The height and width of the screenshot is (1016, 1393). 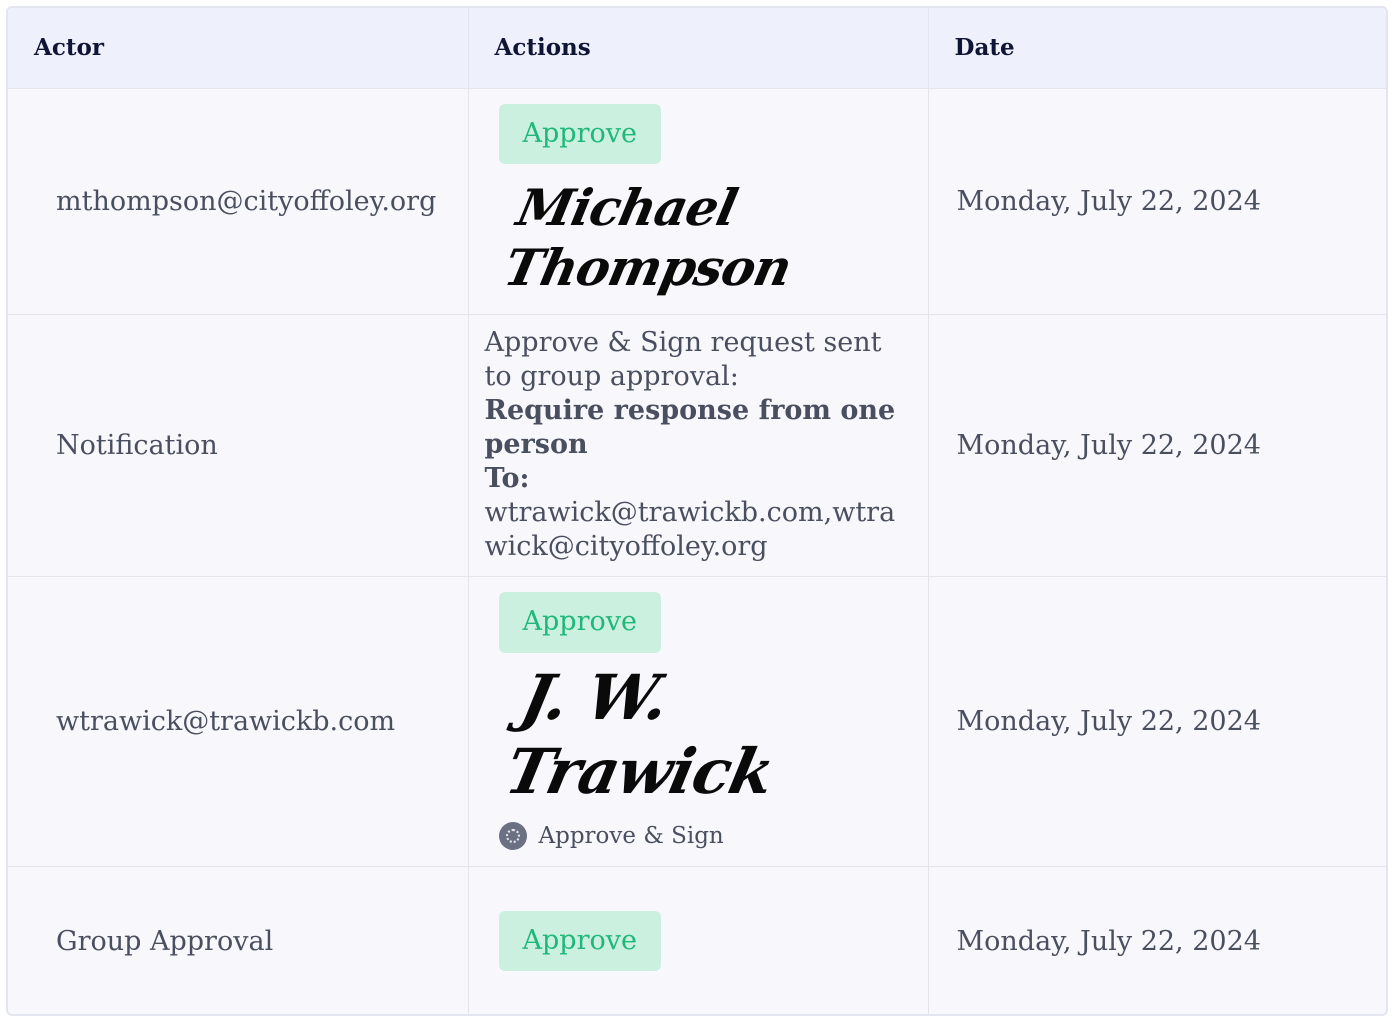 I want to click on stamp-icon, so click(x=512, y=835).